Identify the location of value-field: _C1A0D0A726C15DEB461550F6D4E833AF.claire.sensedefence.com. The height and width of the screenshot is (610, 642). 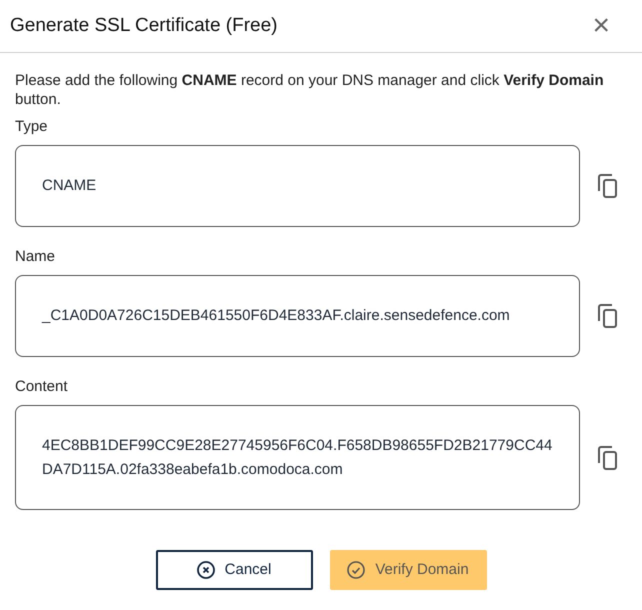
(297, 316).